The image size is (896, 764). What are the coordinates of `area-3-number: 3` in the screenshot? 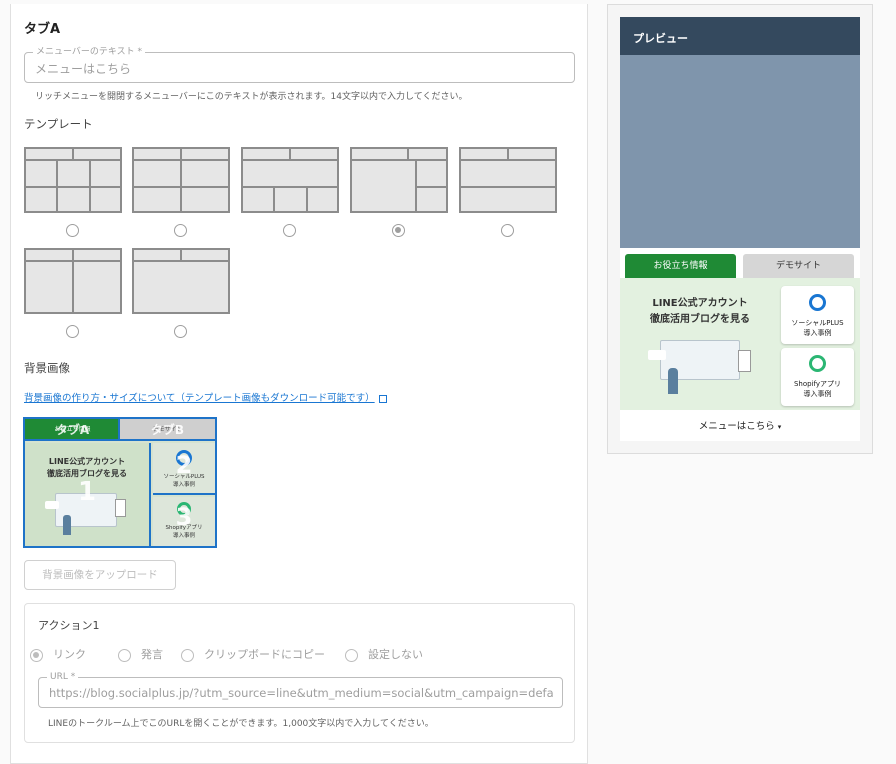 It's located at (184, 517).